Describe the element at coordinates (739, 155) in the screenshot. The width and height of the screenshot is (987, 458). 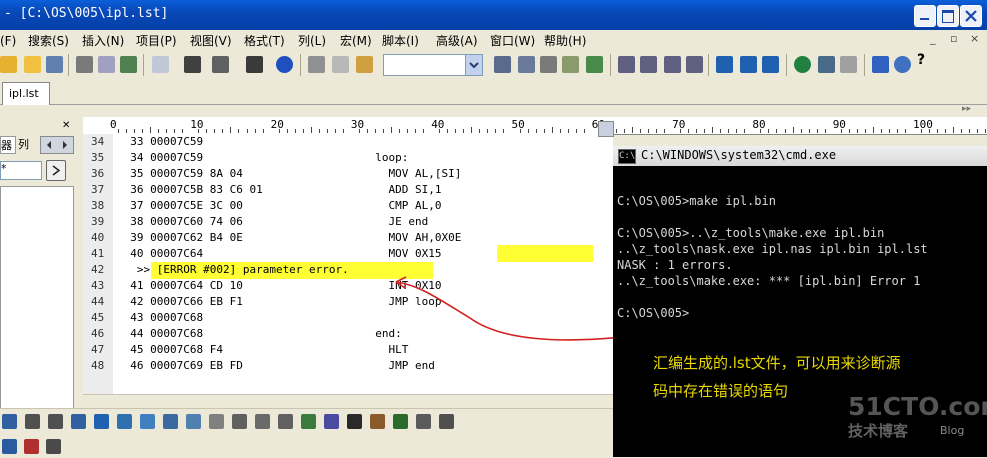
I see `cmd-window-title: C:\WINDOWS\system32\cmd.exe` at that location.